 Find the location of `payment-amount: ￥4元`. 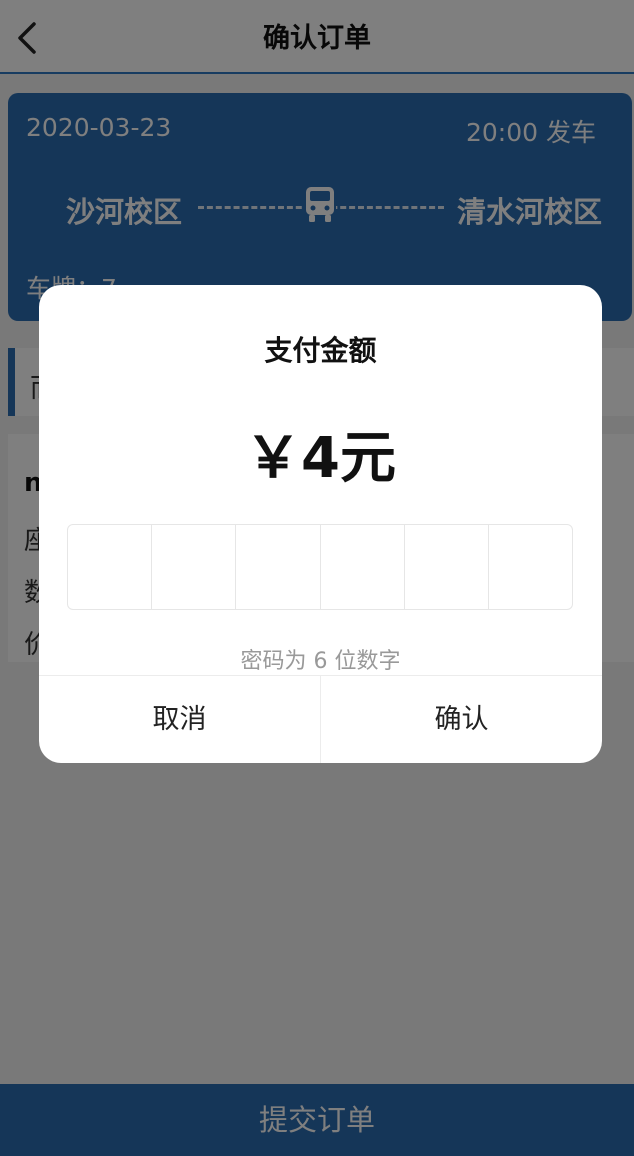

payment-amount: ￥4元 is located at coordinates (320, 458).